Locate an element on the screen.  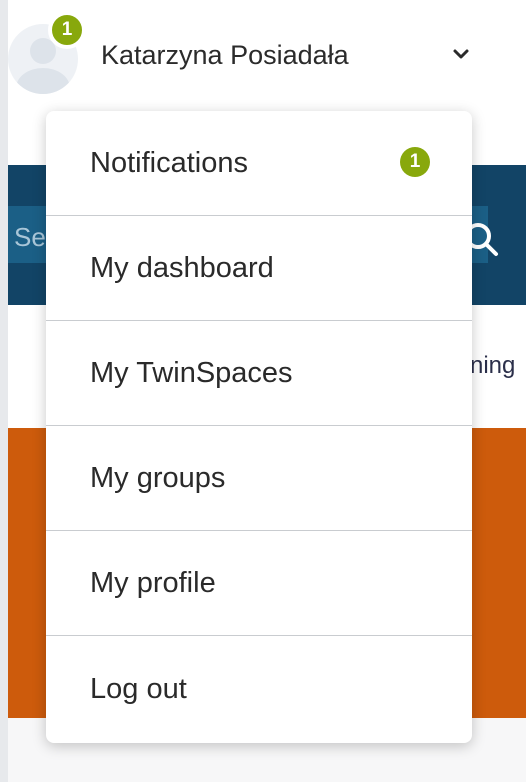
menu-item-notifications: Notifications 1 is located at coordinates (259, 163).